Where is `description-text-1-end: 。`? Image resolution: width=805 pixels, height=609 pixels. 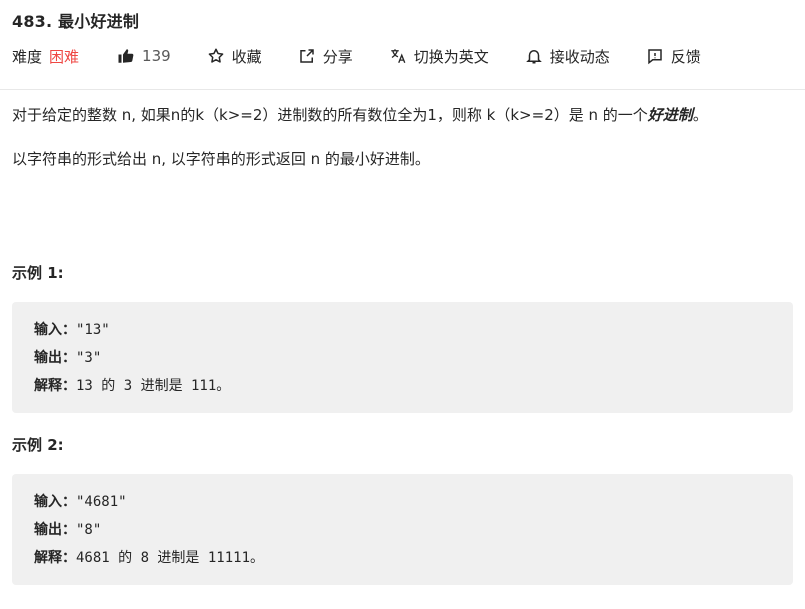 description-text-1-end: 。 is located at coordinates (700, 115).